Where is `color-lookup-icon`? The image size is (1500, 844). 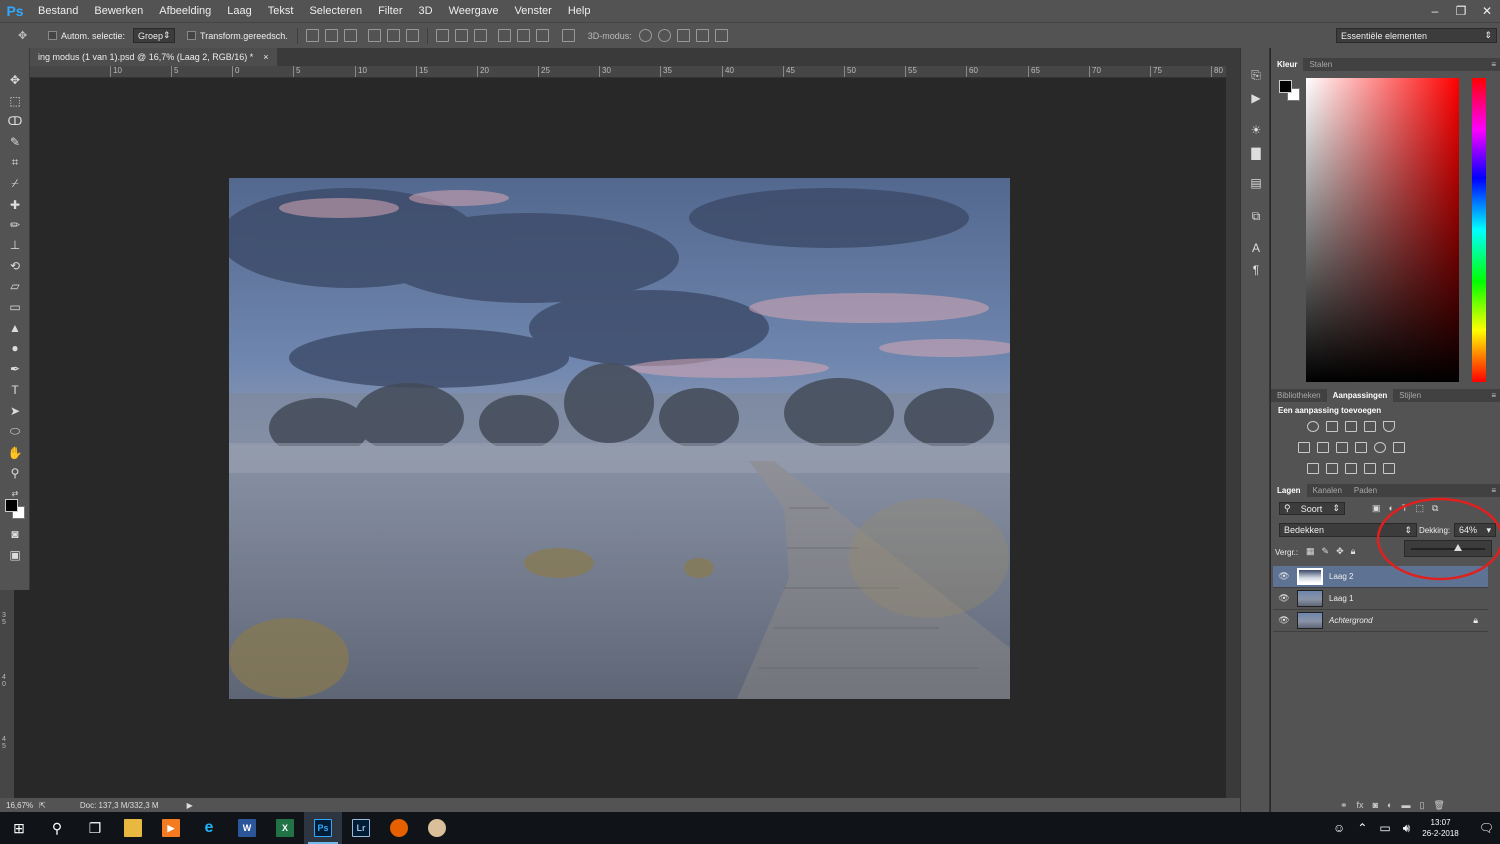 color-lookup-icon is located at coordinates (1399, 447).